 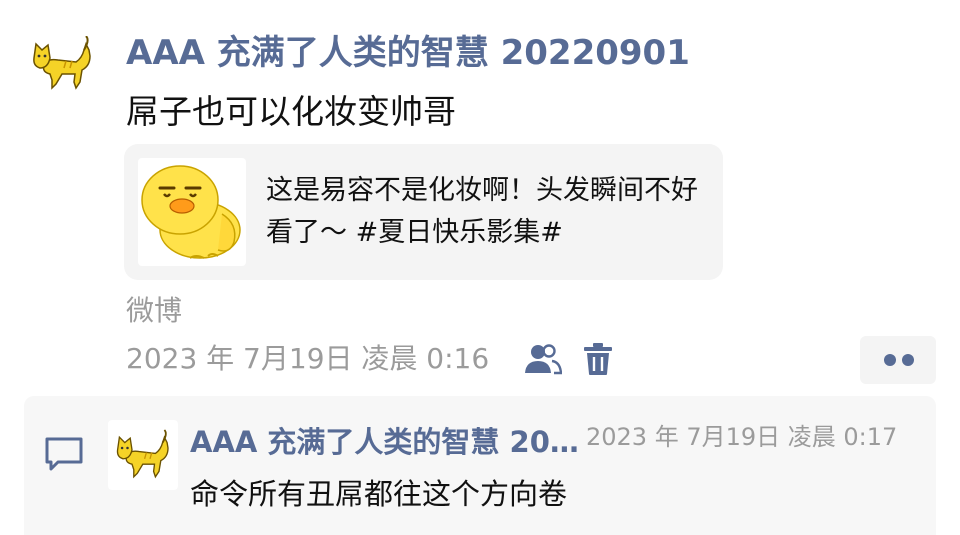 I want to click on comment-text: 命令所有丑屌都往这个方向卷, so click(x=378, y=494).